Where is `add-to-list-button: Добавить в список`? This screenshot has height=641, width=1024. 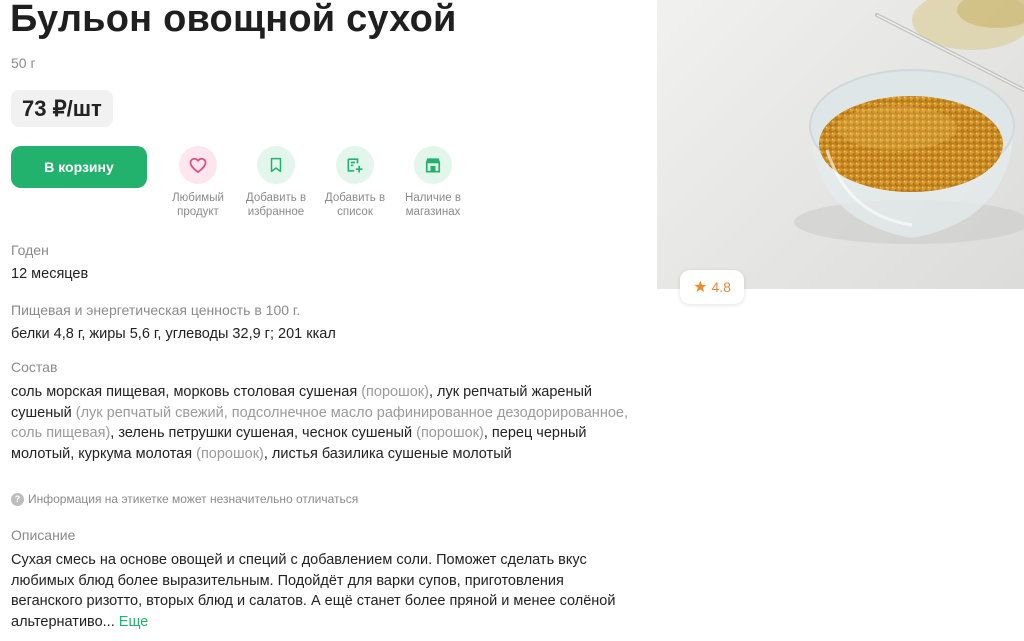
add-to-list-button: Добавить в список is located at coordinates (355, 182).